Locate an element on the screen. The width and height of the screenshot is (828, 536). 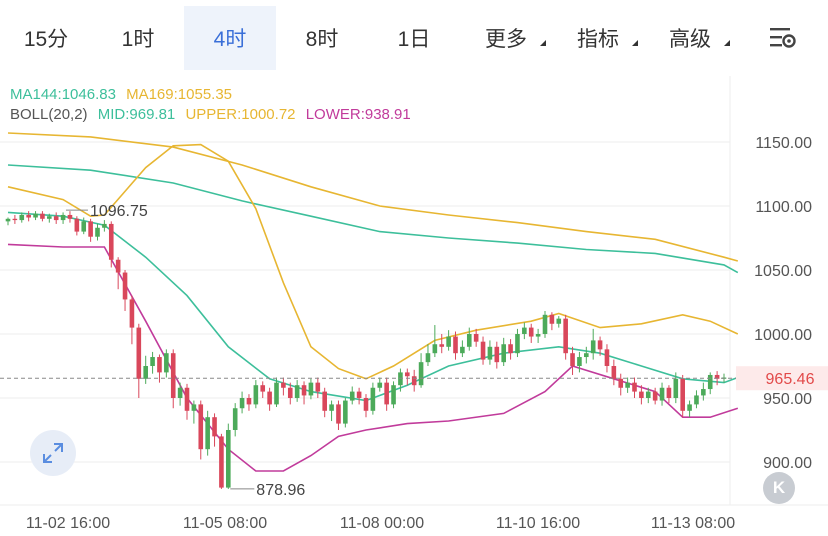
expand-button is located at coordinates (53, 453).